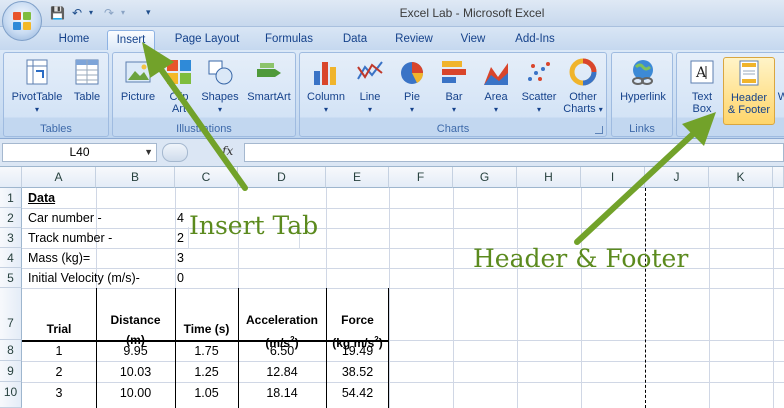 Image resolution: width=784 pixels, height=408 pixels. I want to click on header-time: Time (s), so click(206, 329).